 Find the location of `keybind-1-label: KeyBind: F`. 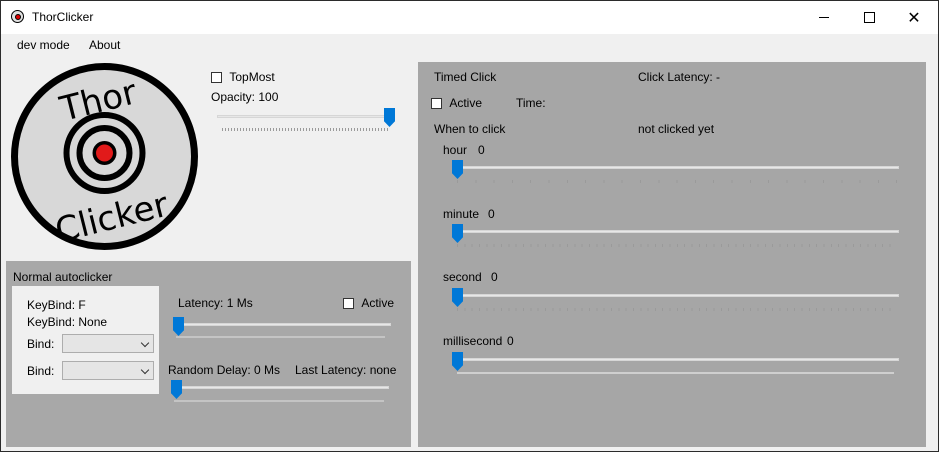

keybind-1-label: KeyBind: F is located at coordinates (56, 305).